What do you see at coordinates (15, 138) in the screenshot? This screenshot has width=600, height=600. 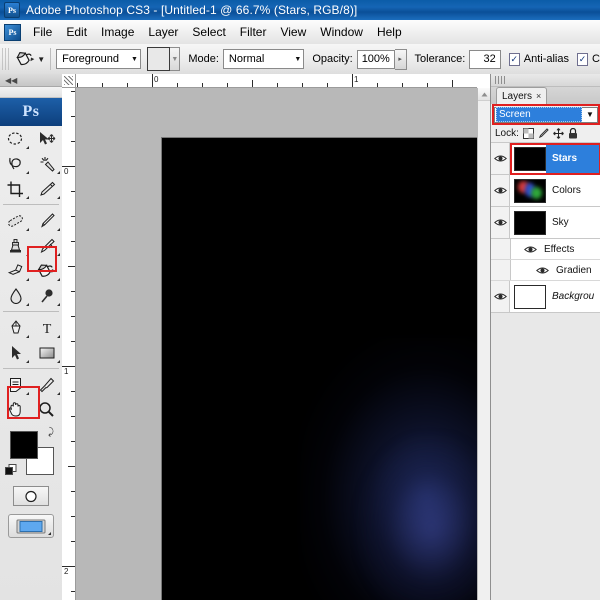 I see `tool-elliptical-marquee` at bounding box center [15, 138].